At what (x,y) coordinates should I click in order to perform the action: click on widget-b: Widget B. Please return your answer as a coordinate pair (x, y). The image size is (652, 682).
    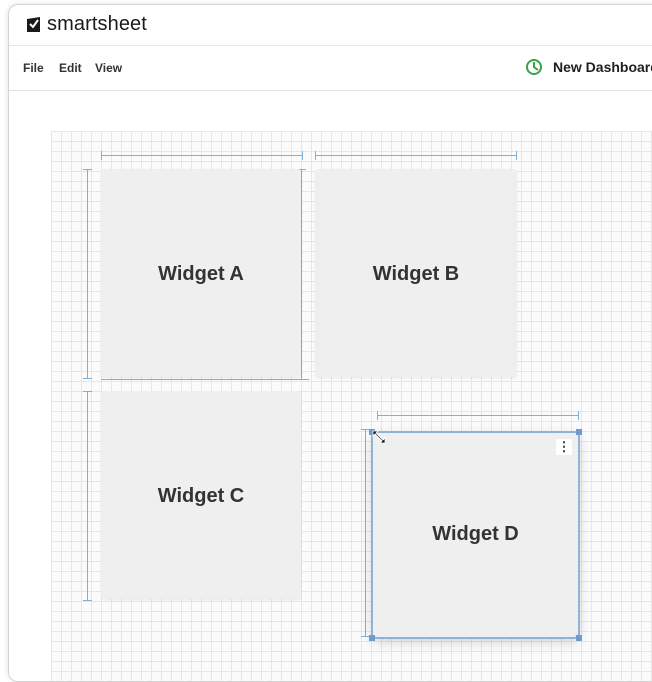
    Looking at the image, I should click on (416, 273).